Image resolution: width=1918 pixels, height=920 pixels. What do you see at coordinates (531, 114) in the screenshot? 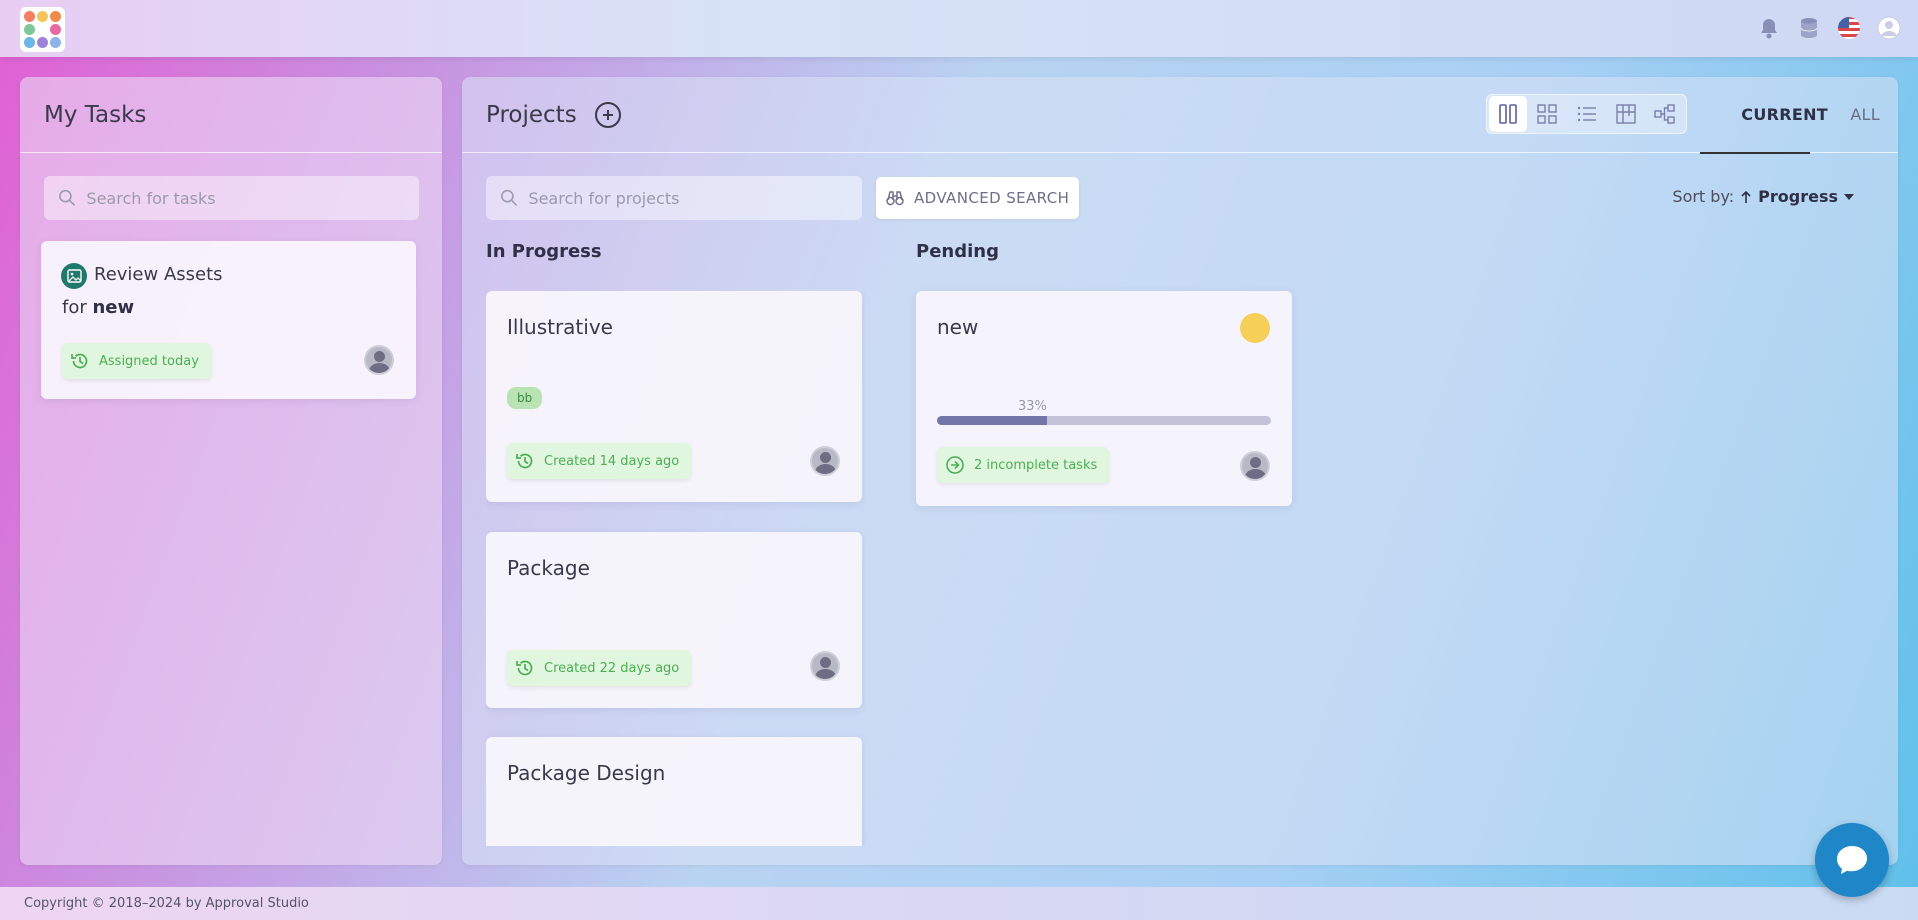
I see `projects-title: Projects` at bounding box center [531, 114].